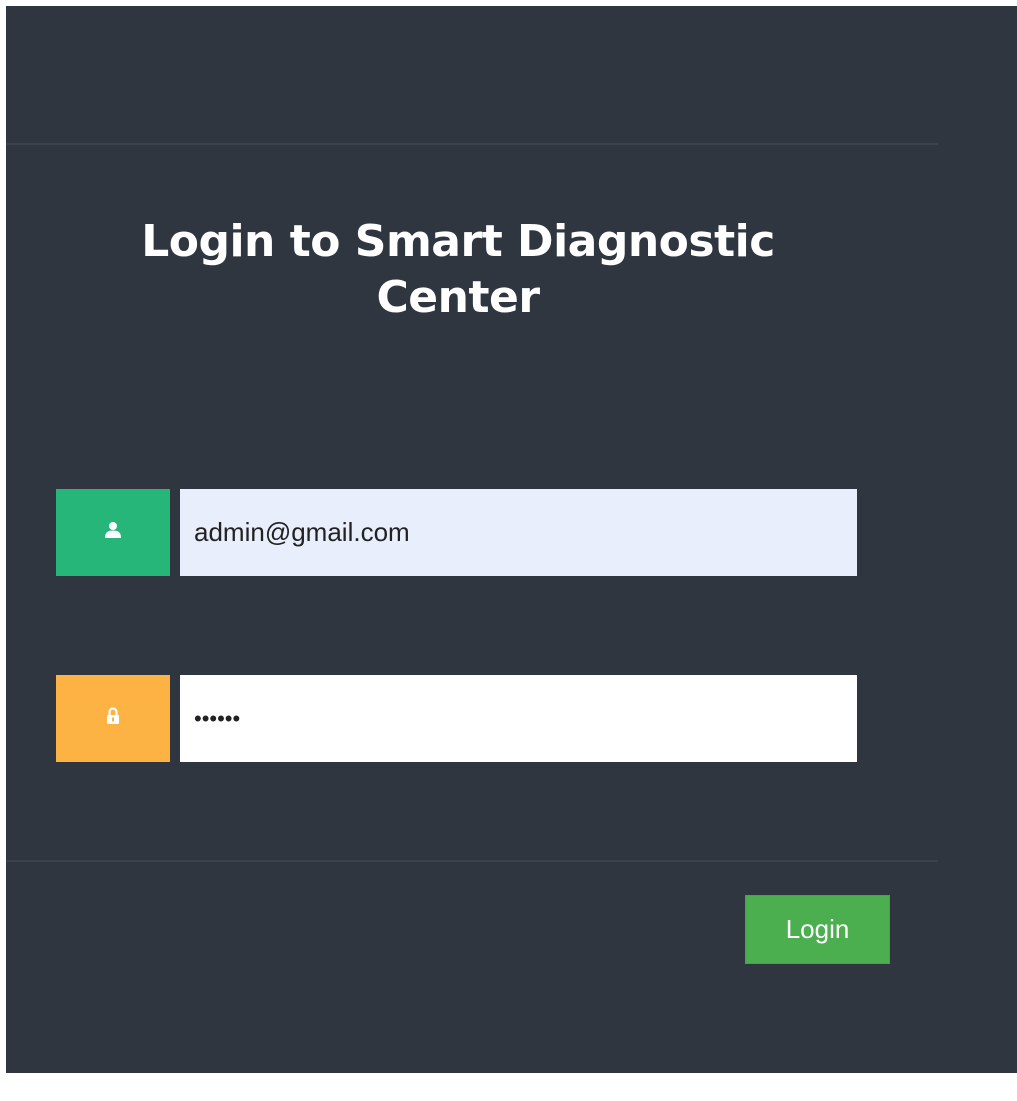  I want to click on login-button: Login, so click(817, 929).